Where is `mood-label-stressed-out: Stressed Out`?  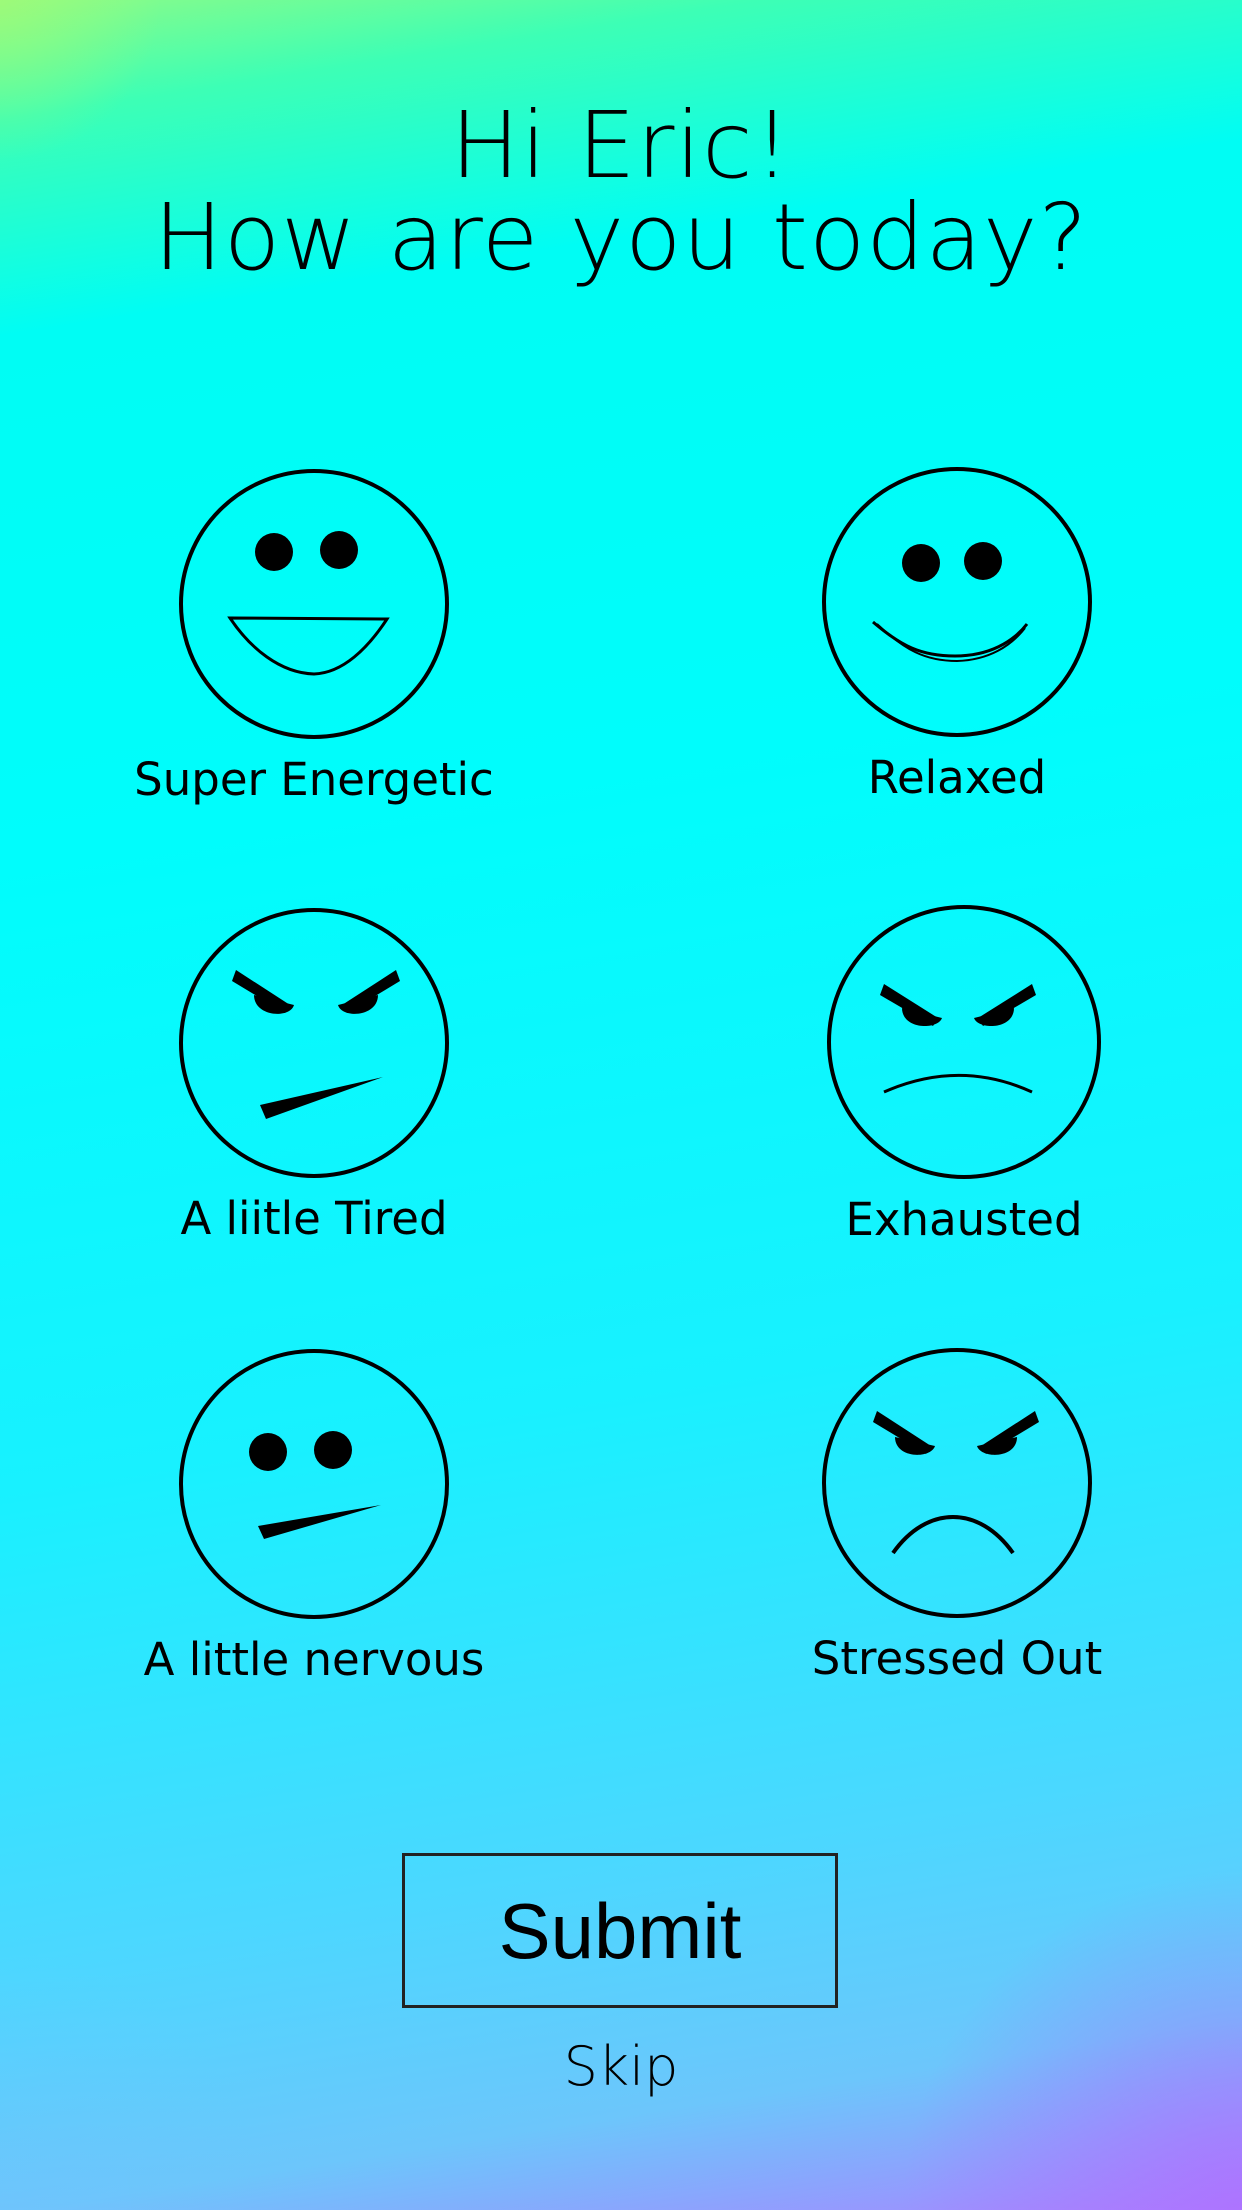
mood-label-stressed-out: Stressed Out is located at coordinates (957, 1658).